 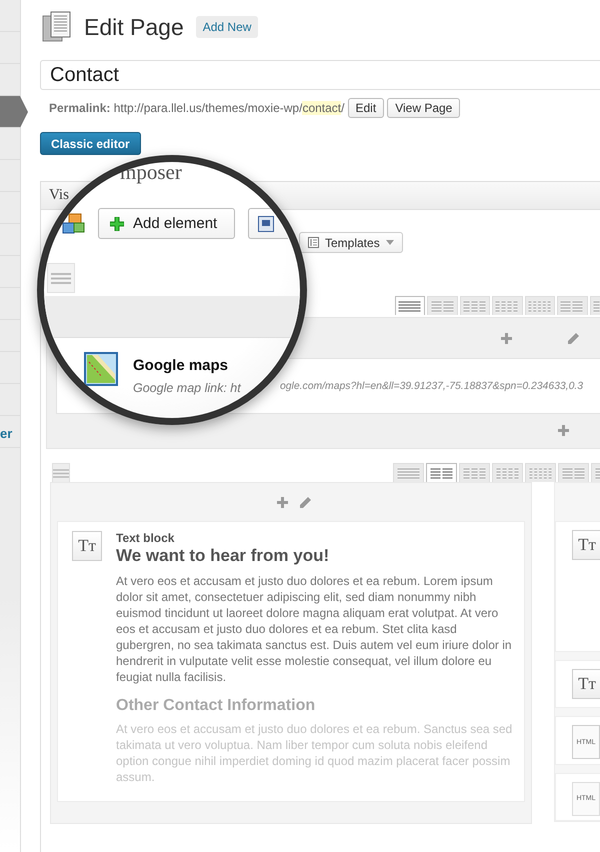 I want to click on sidebar-item: er, so click(x=10, y=432).